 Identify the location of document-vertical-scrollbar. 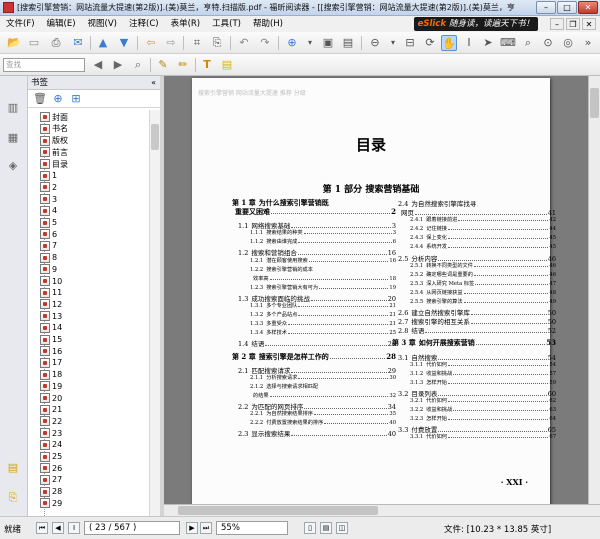
(594, 290).